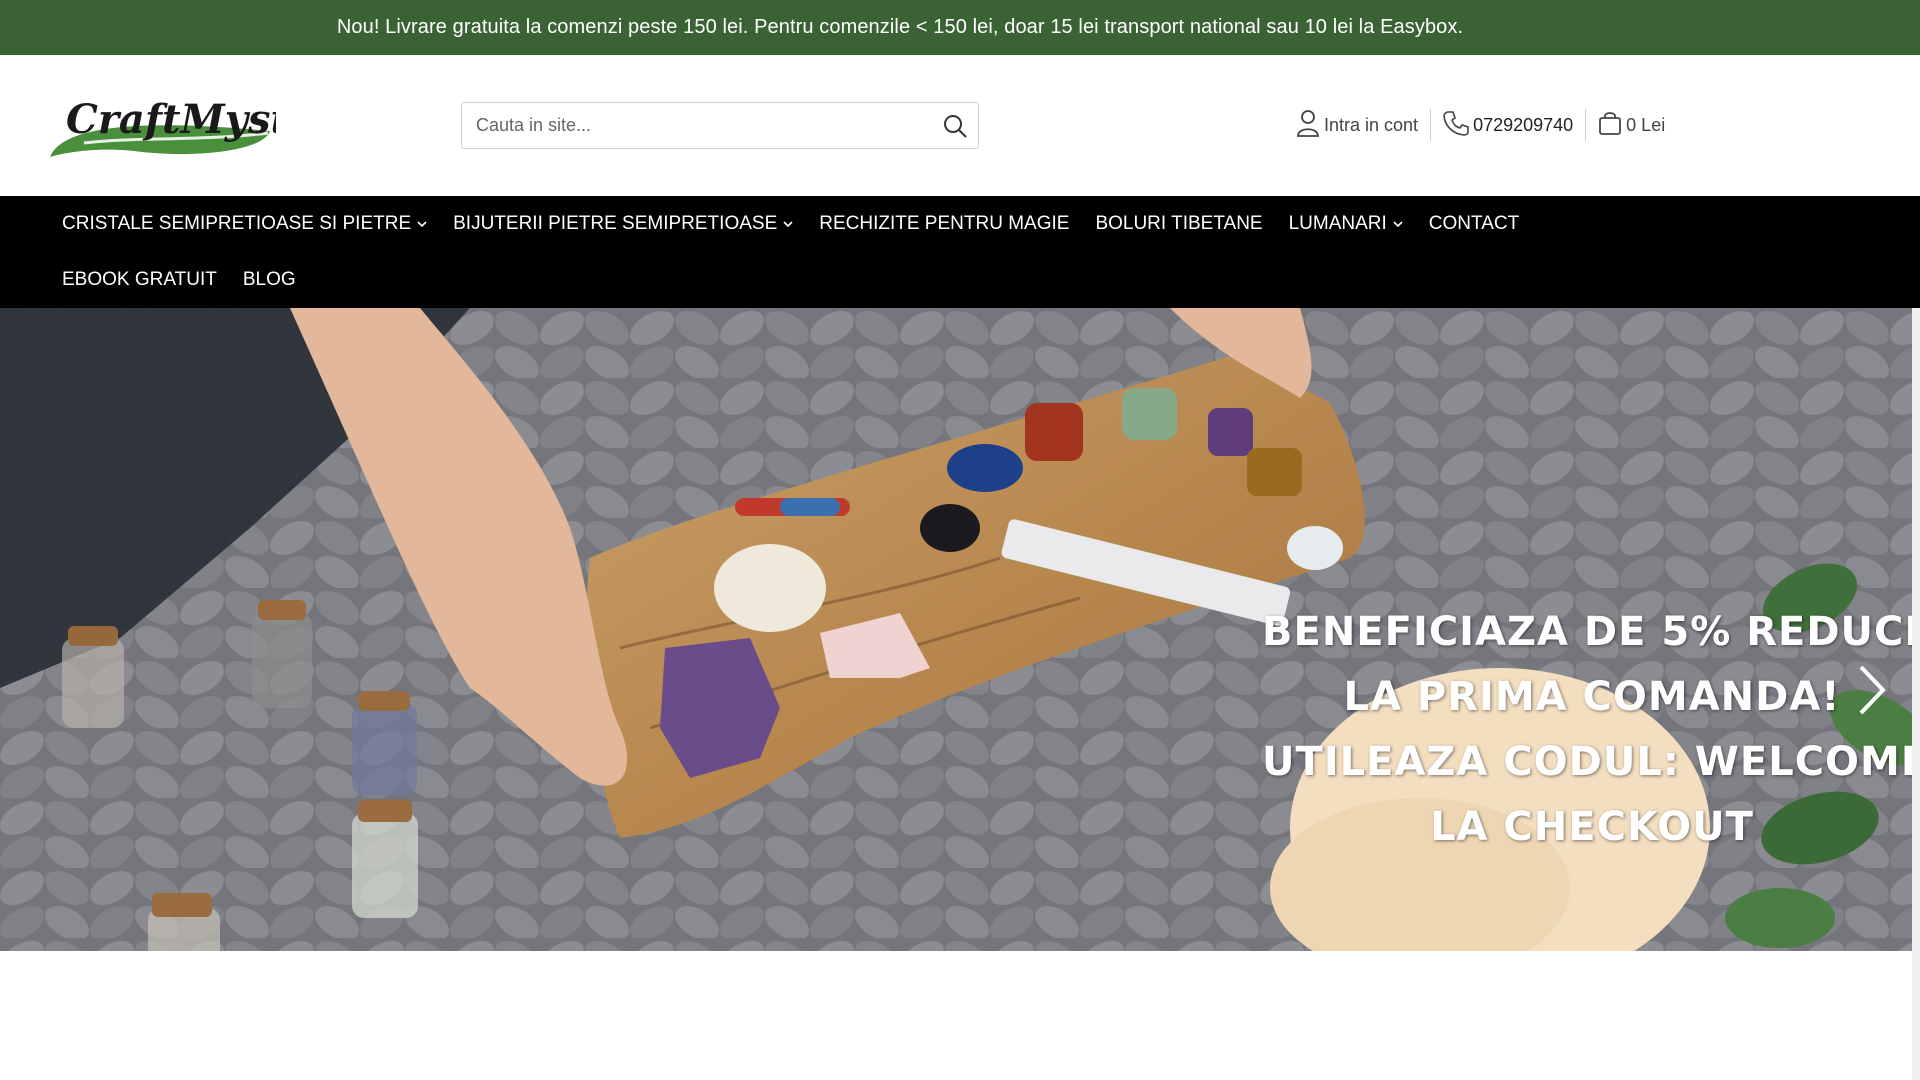  I want to click on nav-item-label: LUMANARI, so click(1337, 223).